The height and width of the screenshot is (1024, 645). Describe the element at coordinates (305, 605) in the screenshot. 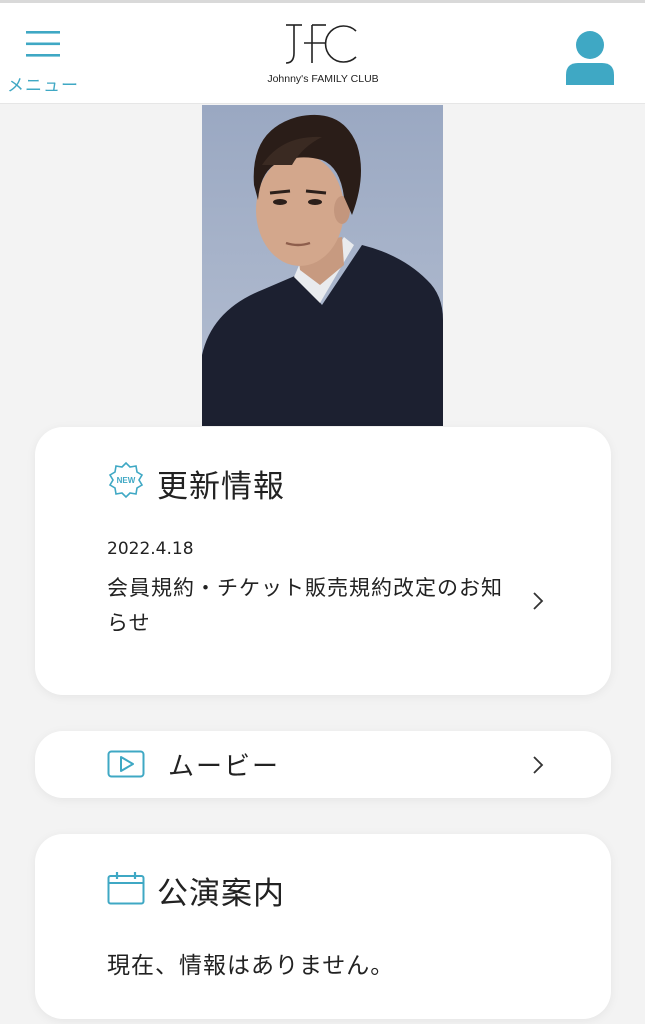

I see `news-text: 会員規約・チケット販売規約改定のお知らせ` at that location.